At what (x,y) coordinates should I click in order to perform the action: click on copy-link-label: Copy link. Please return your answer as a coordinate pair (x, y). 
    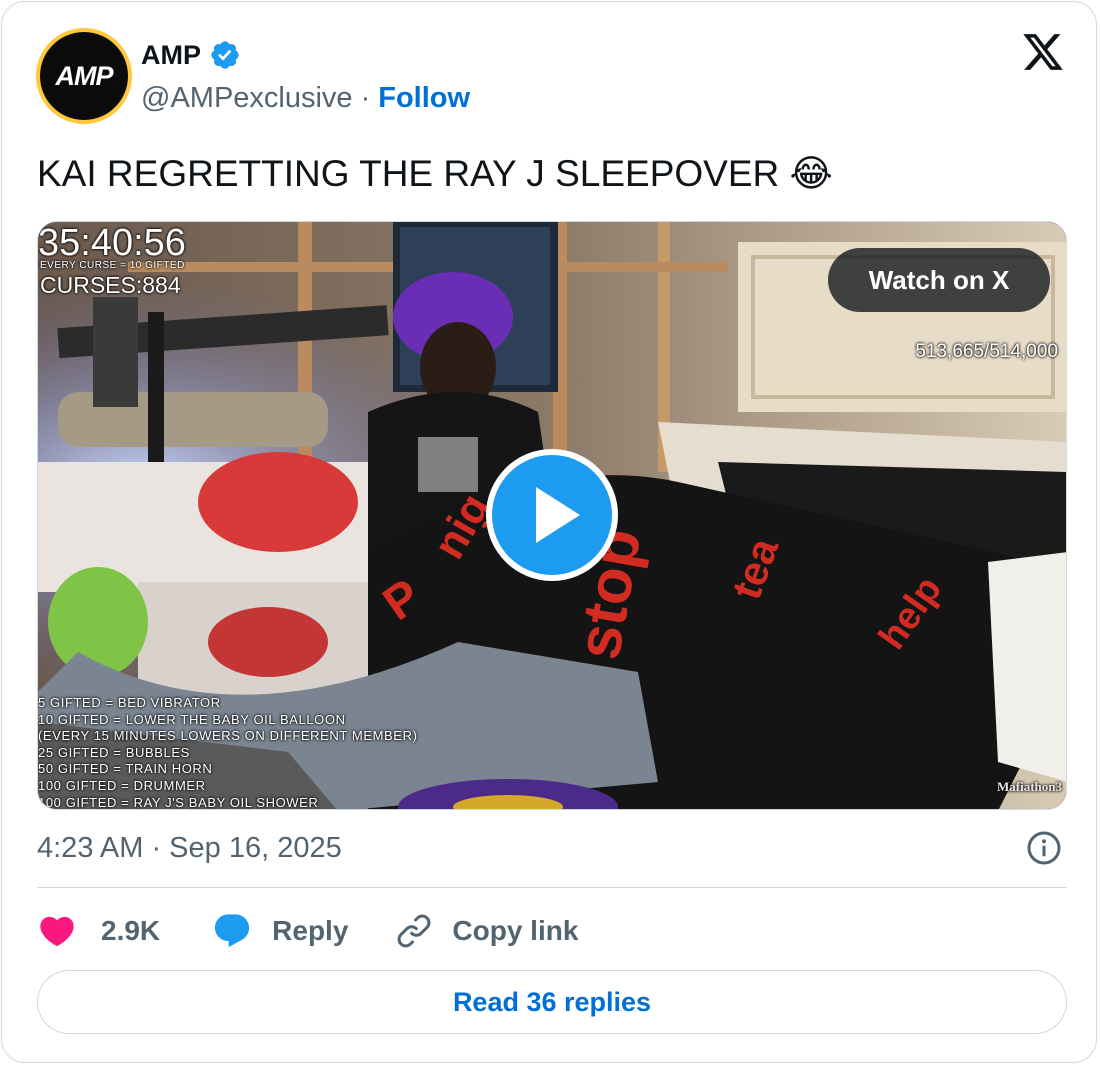
    Looking at the image, I should click on (515, 930).